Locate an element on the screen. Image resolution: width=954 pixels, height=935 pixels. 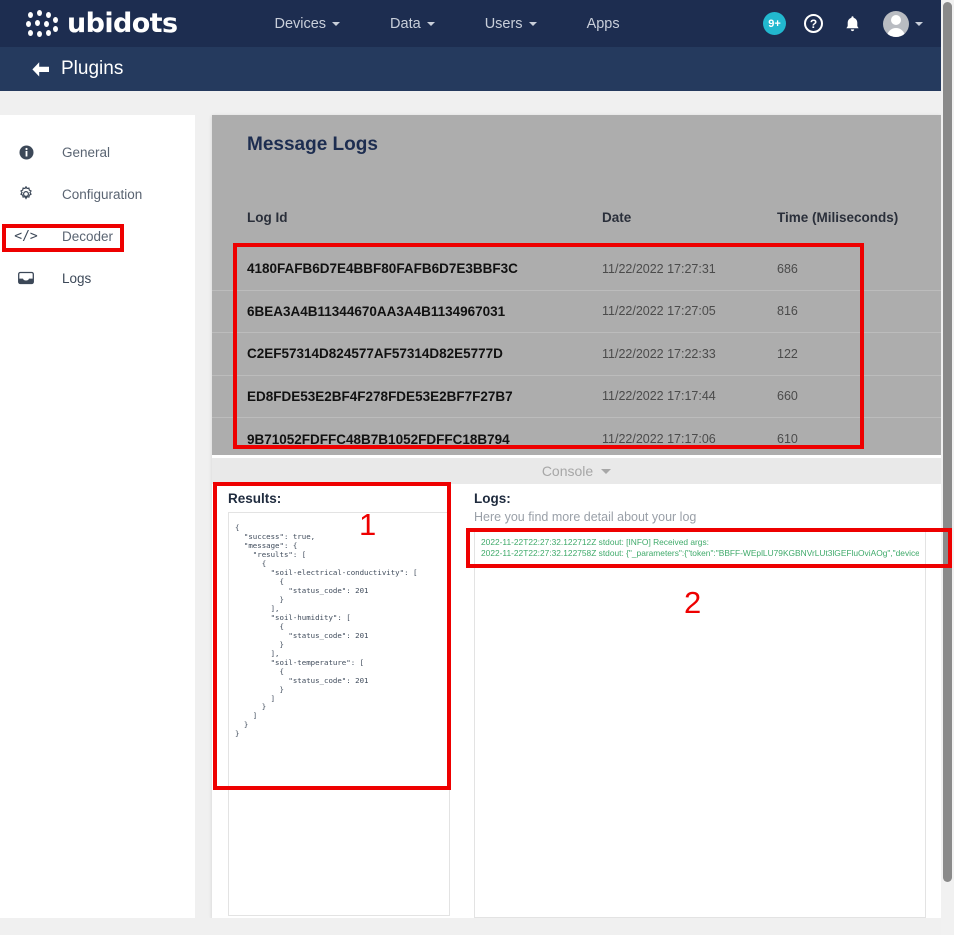
nav-item-apps: Apps is located at coordinates (603, 24).